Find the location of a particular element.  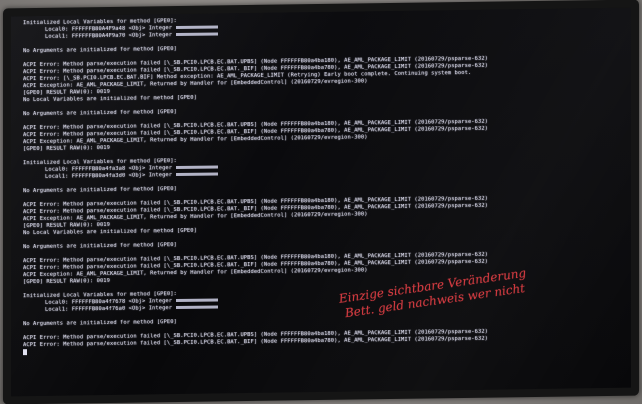

console-line-text: Local1: FFFFFFB80a4f76a0 <Obj> Integer is located at coordinates (109, 309).